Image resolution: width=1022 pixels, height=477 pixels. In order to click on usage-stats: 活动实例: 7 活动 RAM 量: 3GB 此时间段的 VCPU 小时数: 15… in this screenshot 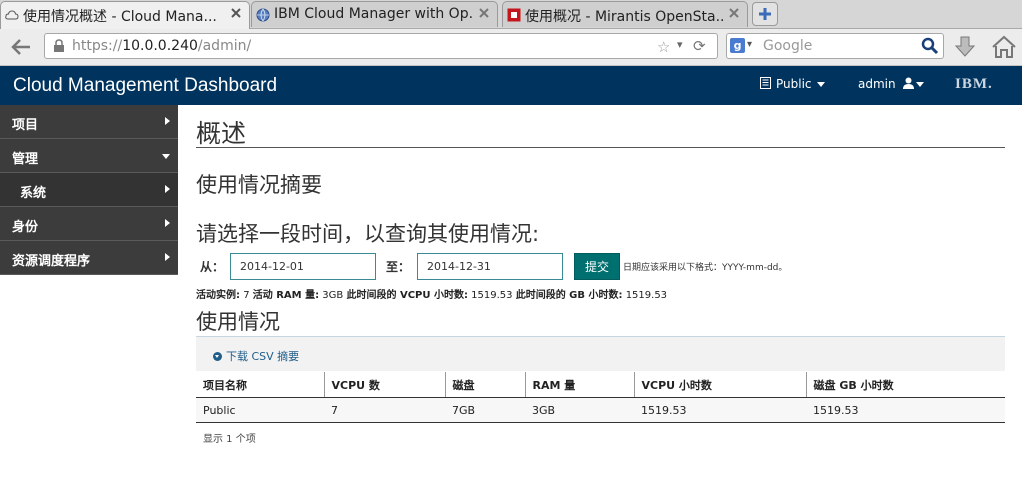, I will do `click(431, 293)`.